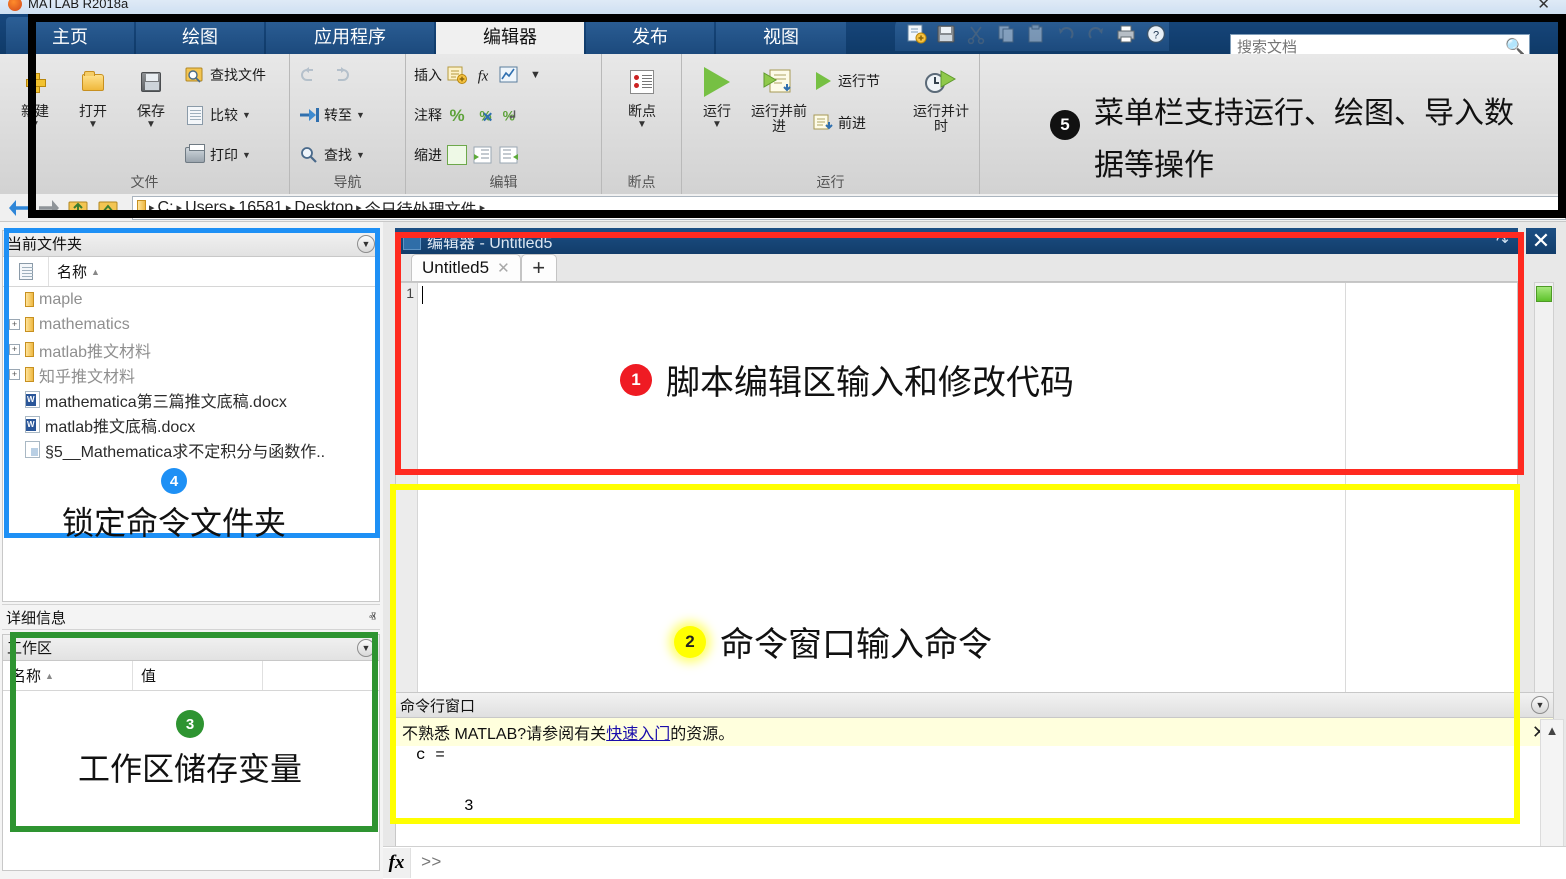 This screenshot has height=879, width=1566. What do you see at coordinates (538, 267) in the screenshot?
I see `new-tab-button: +` at bounding box center [538, 267].